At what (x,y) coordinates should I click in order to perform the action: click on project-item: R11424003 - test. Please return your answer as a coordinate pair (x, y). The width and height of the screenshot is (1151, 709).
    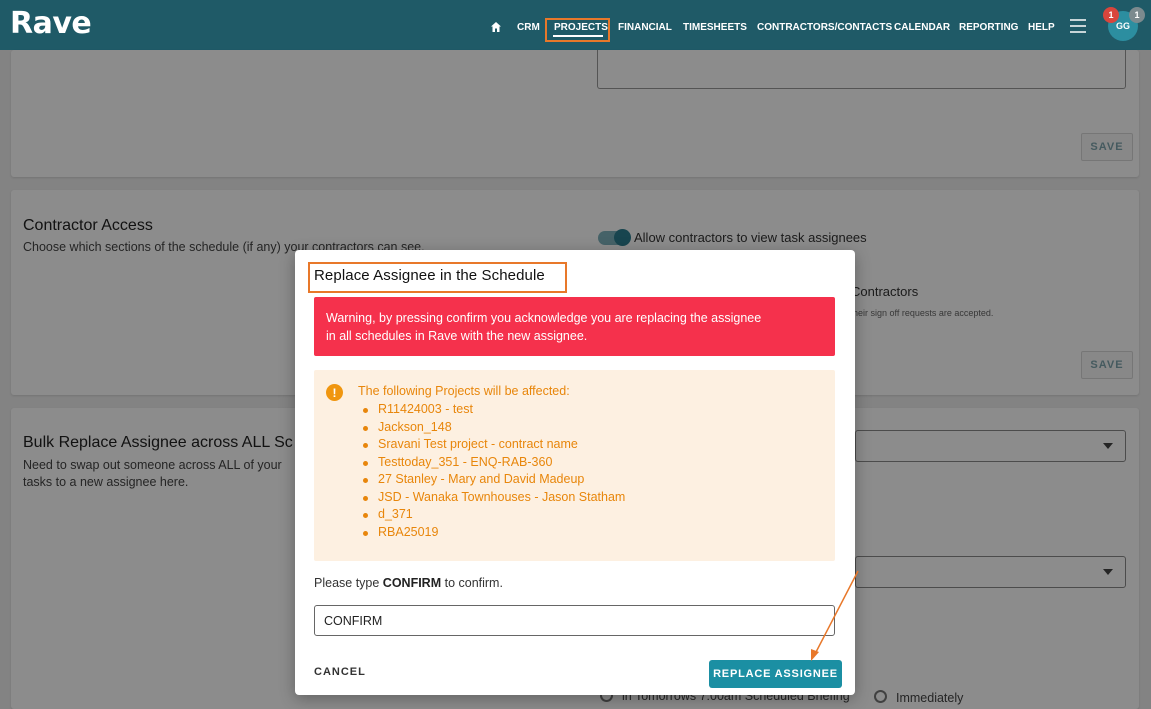
    Looking at the image, I should click on (492, 410).